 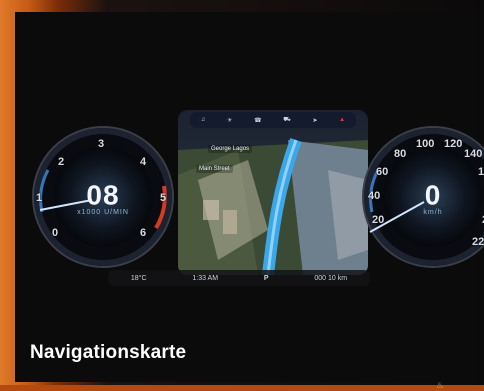 I want to click on tachometer: 0 1 2 3 4 5 6 08 x1000 U/MIN, so click(x=103, y=197).